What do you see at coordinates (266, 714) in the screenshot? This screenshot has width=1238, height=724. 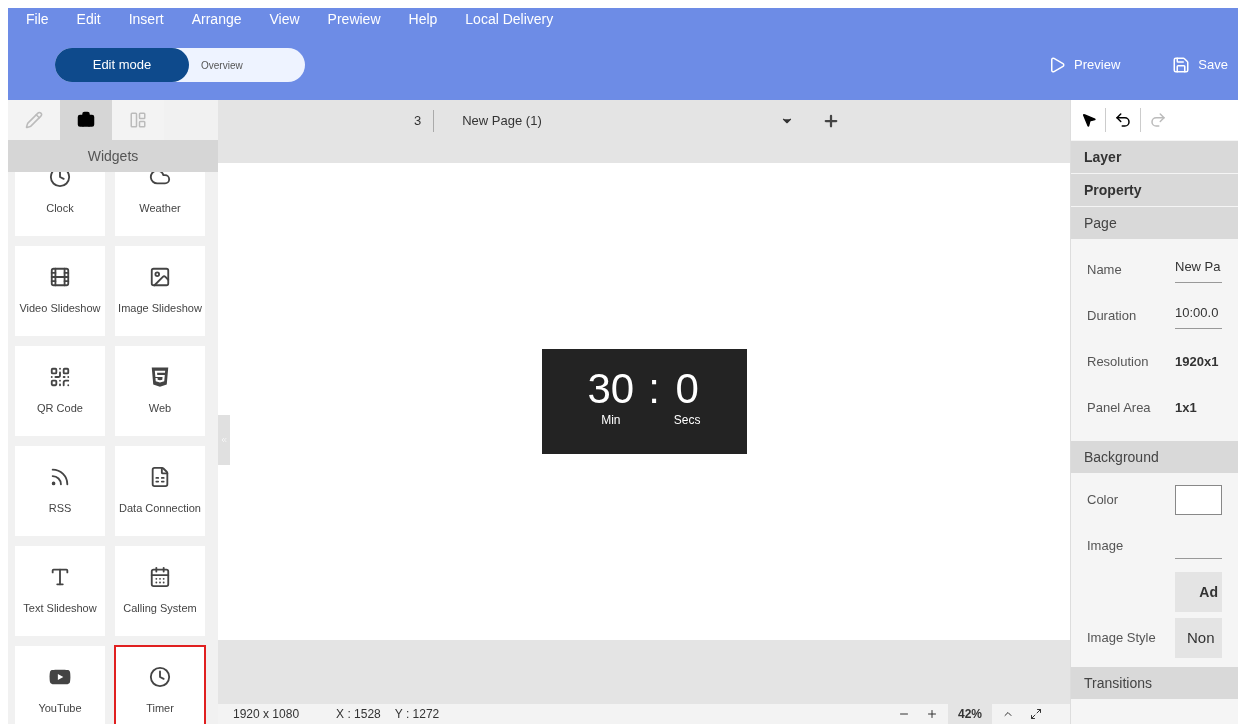 I see `resolution-text: 1920 x 1080` at bounding box center [266, 714].